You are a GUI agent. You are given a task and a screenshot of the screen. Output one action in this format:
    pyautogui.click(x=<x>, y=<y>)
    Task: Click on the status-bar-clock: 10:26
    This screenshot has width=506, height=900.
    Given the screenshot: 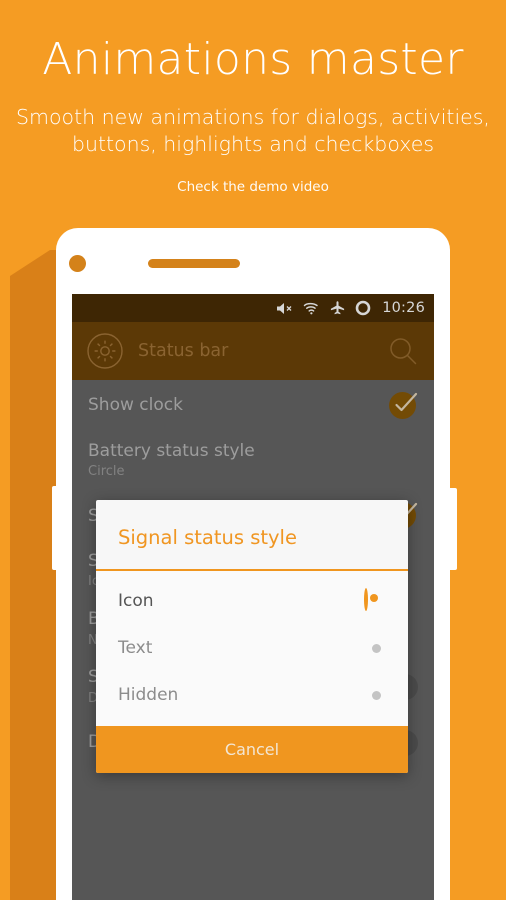 What is the action you would take?
    pyautogui.click(x=403, y=308)
    